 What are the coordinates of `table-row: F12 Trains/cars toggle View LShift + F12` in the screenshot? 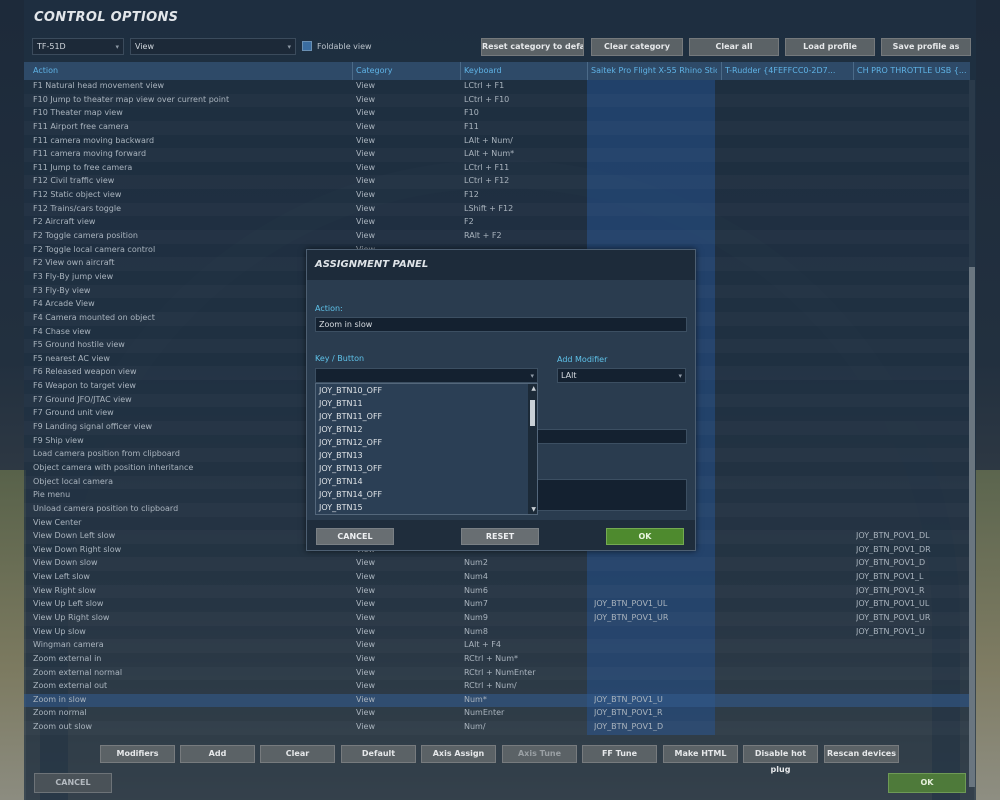 It's located at (497, 210).